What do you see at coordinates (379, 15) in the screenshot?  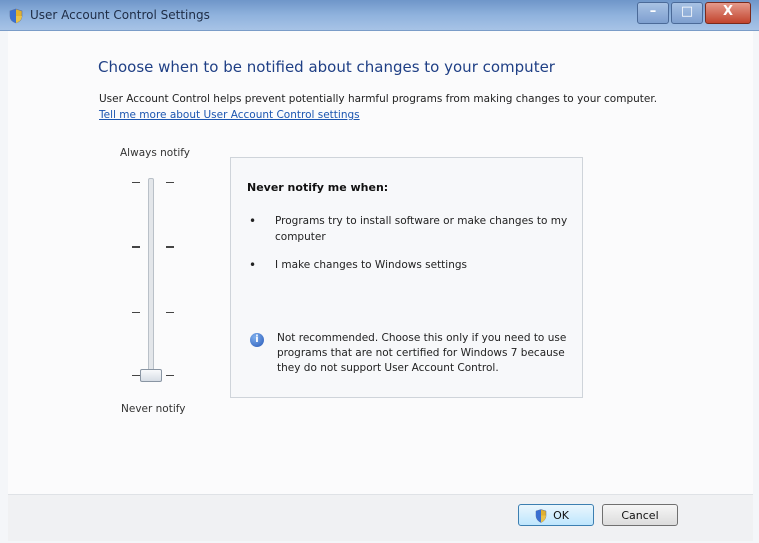 I see `title-bar: User Account Control Settings – □ X` at bounding box center [379, 15].